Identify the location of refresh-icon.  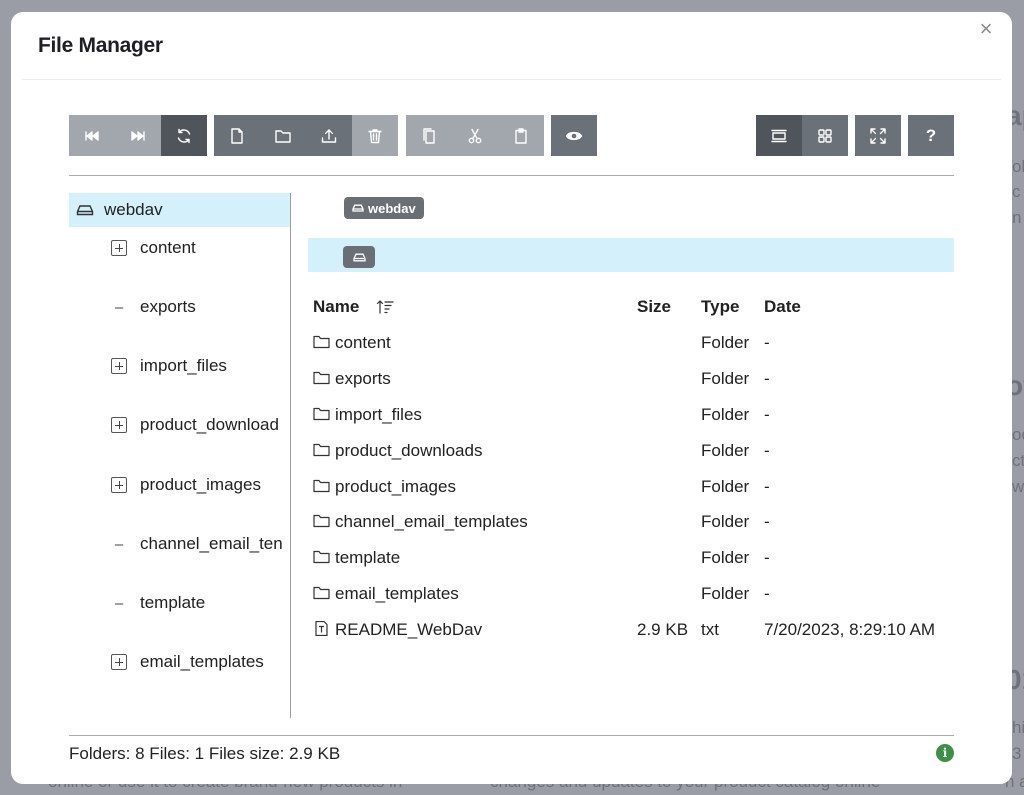
(184, 135).